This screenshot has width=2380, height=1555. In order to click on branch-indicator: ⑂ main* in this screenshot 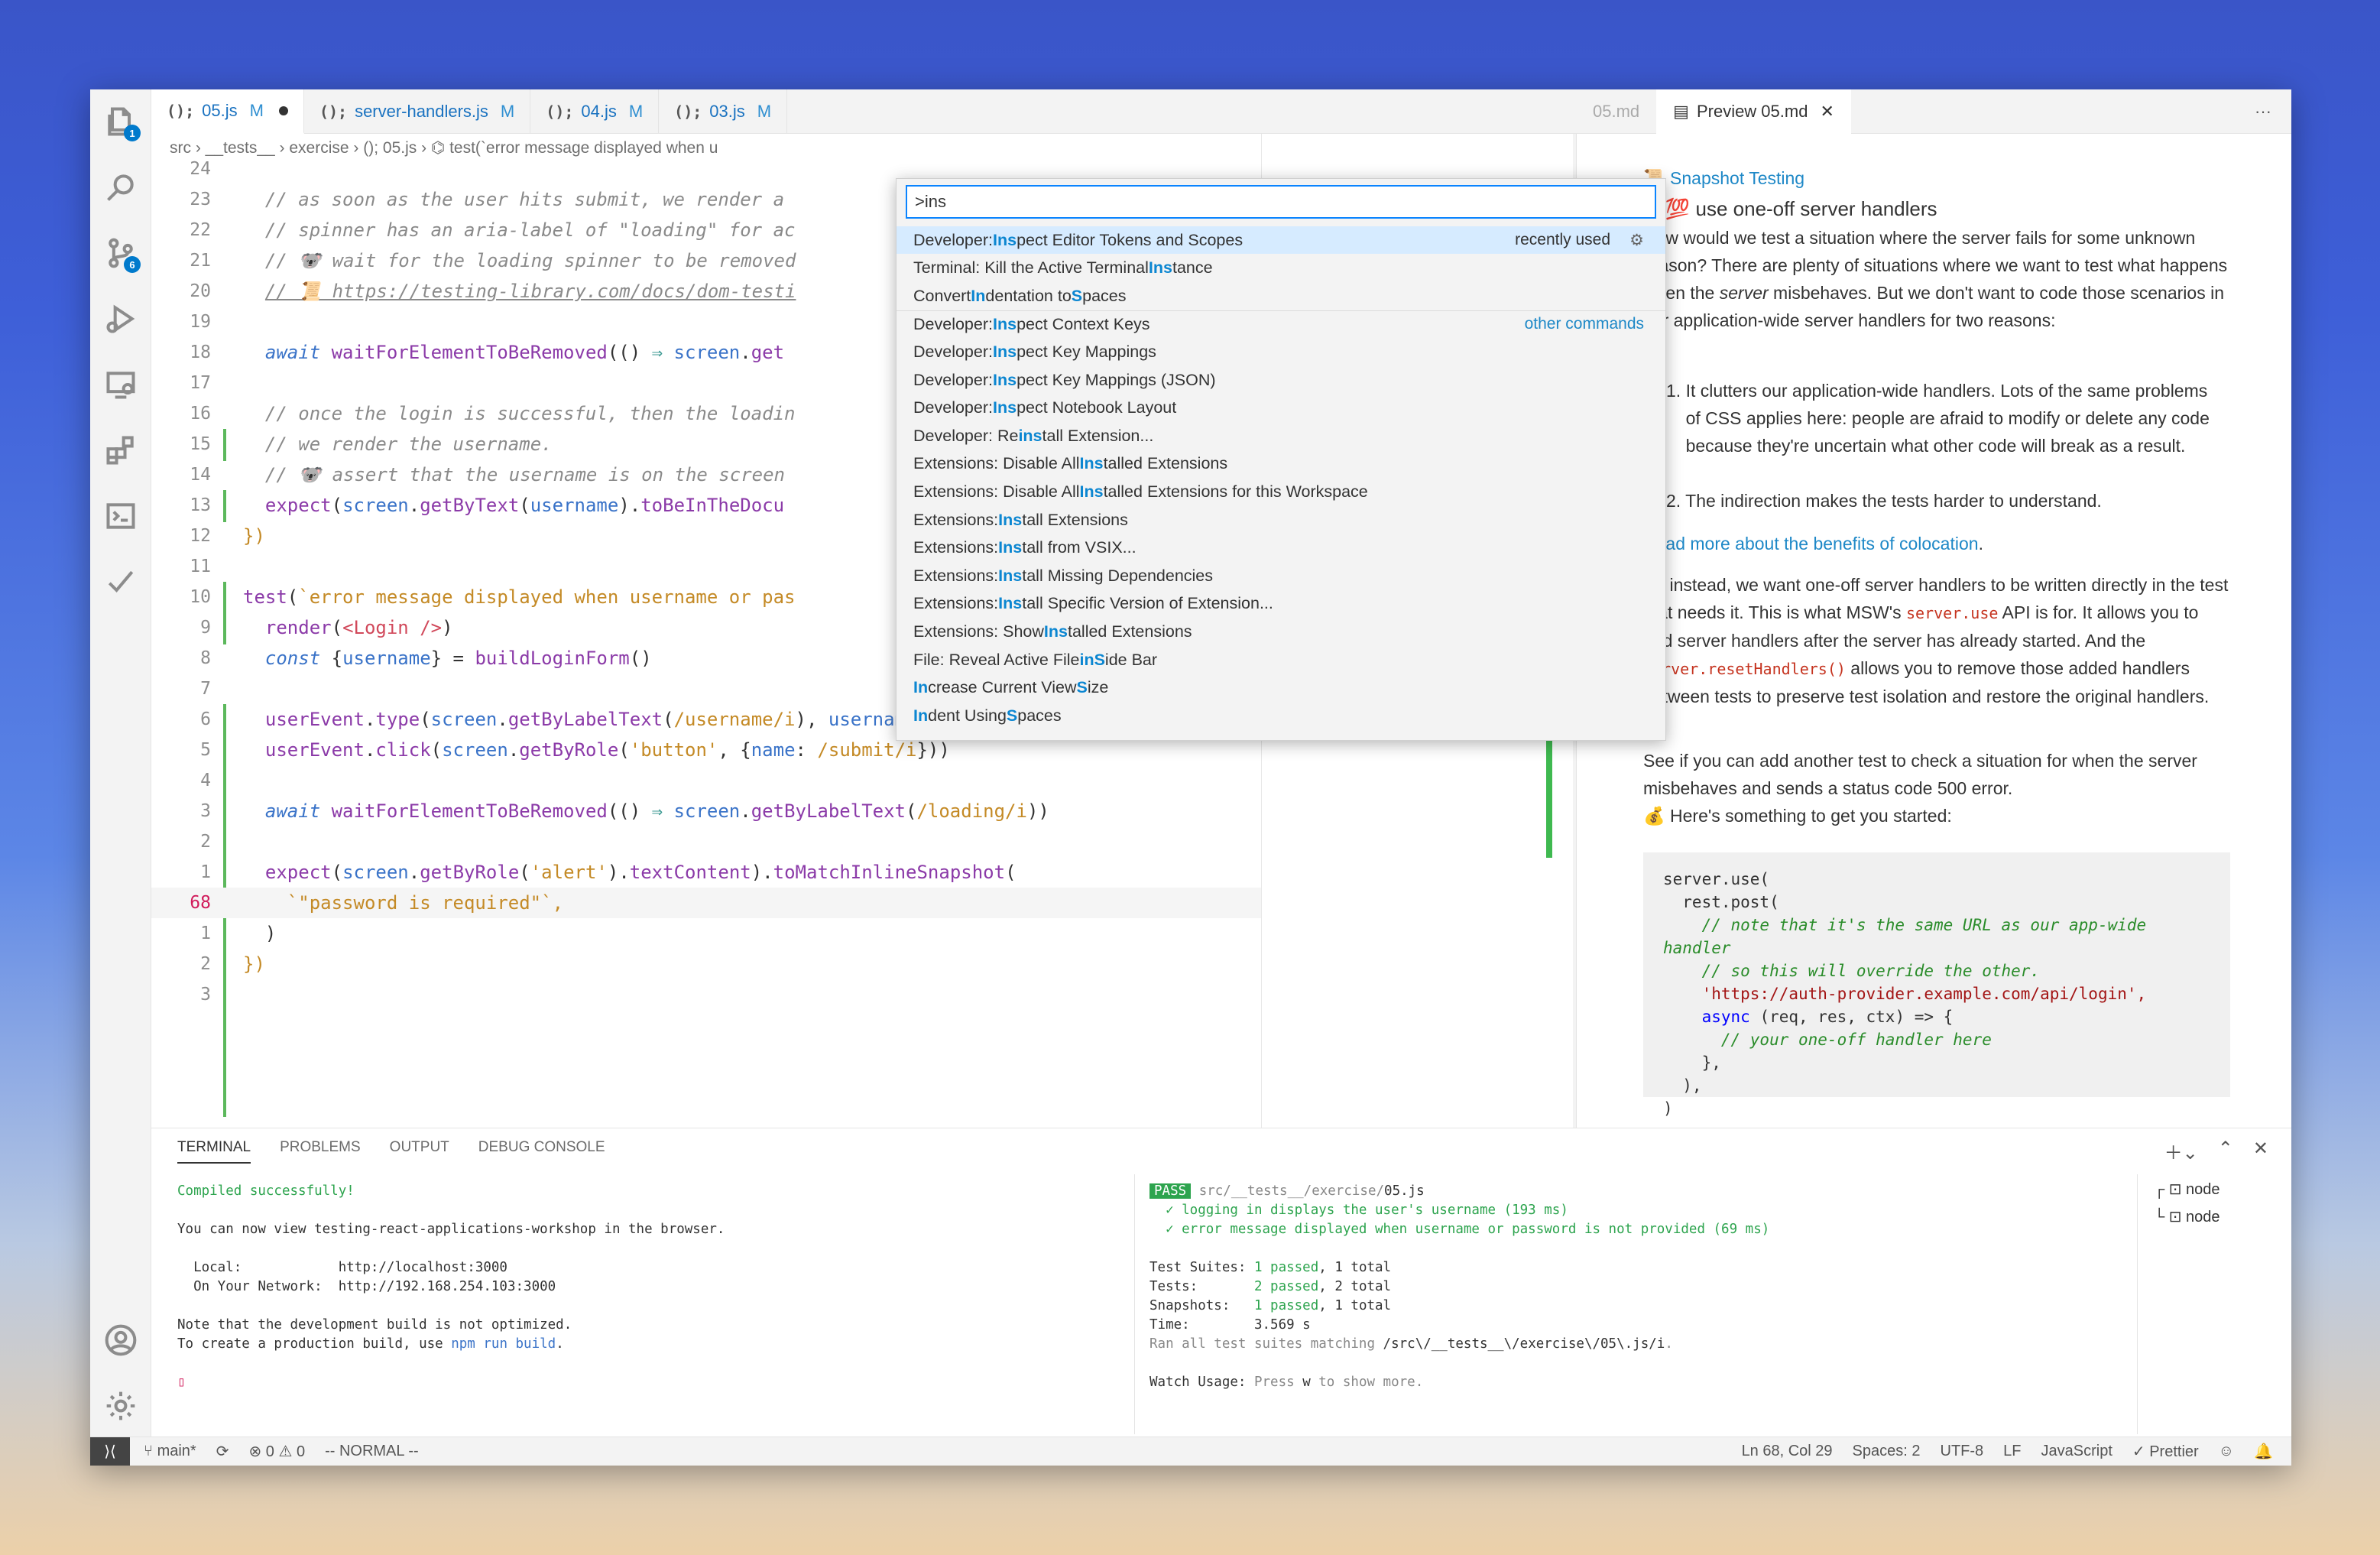, I will do `click(170, 1451)`.